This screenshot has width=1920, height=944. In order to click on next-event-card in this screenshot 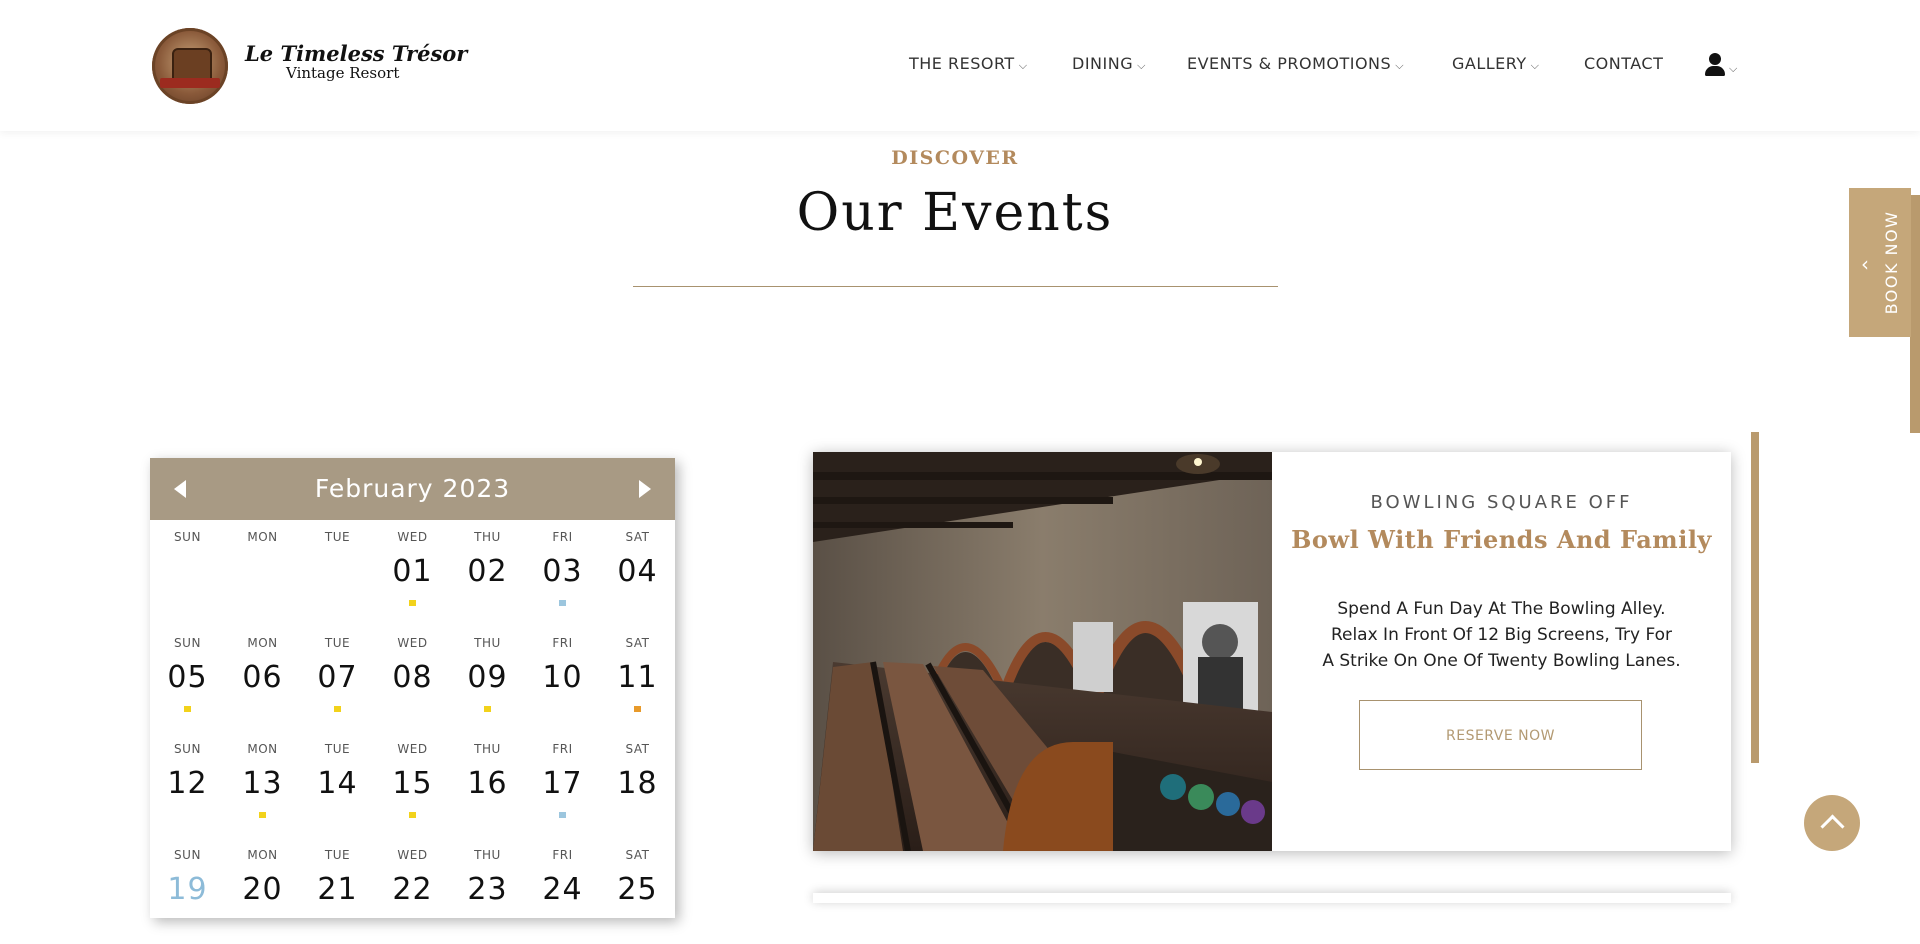, I will do `click(1272, 898)`.